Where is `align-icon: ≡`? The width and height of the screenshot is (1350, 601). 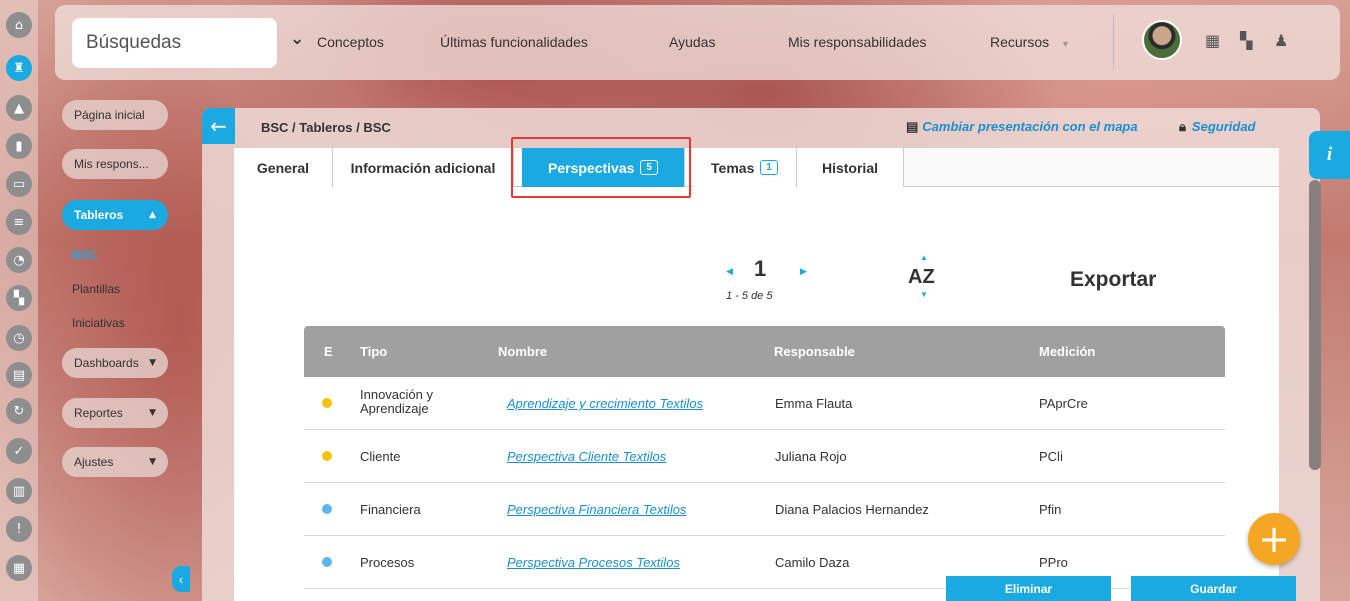 align-icon: ≡ is located at coordinates (19, 222).